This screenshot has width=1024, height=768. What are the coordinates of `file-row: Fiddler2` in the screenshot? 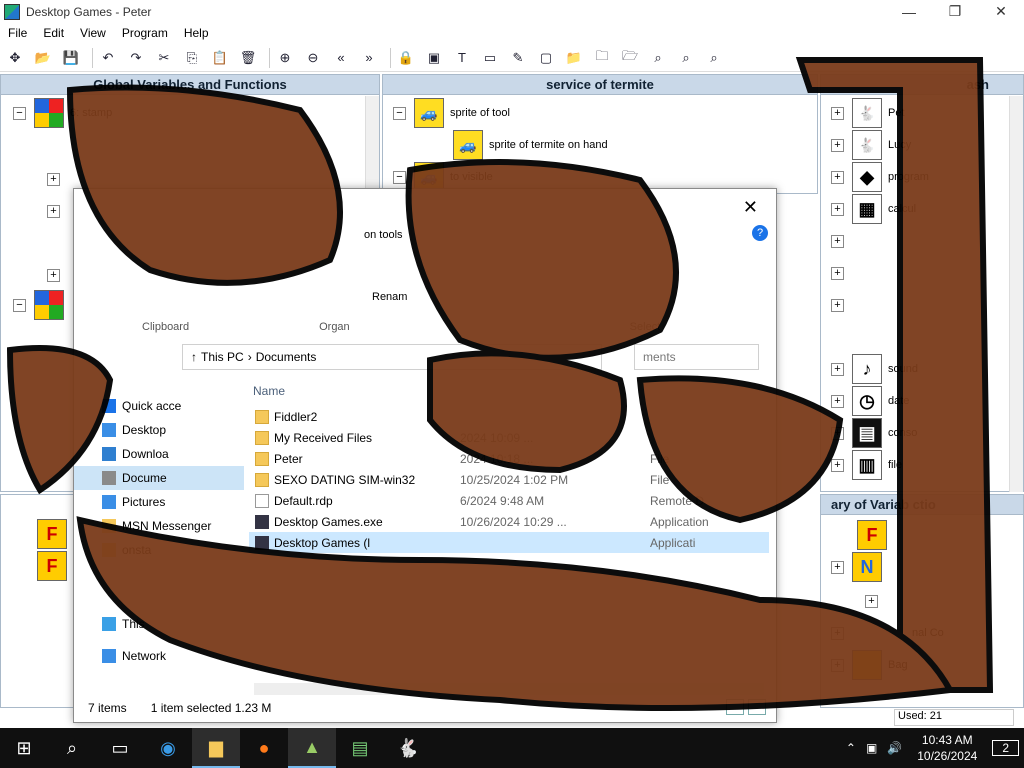 It's located at (509, 416).